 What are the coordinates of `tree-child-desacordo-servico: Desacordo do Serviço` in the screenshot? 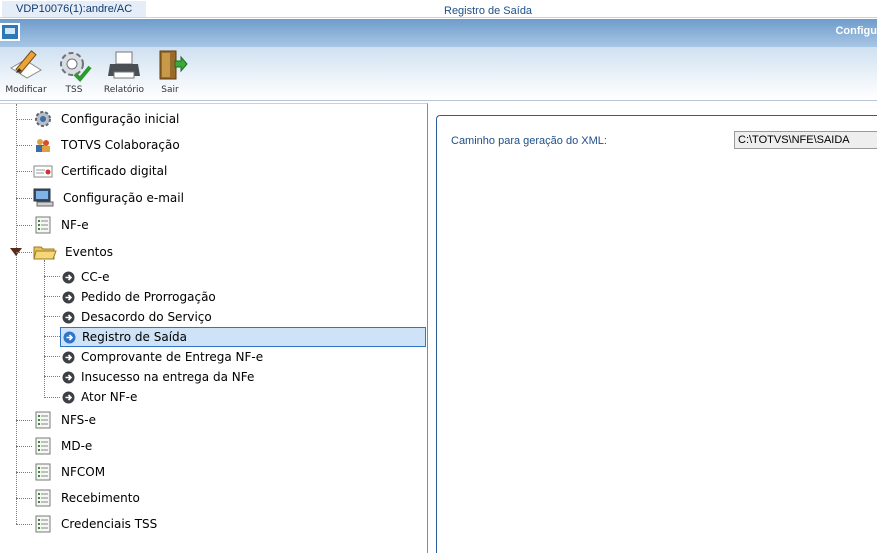 It's located at (137, 317).